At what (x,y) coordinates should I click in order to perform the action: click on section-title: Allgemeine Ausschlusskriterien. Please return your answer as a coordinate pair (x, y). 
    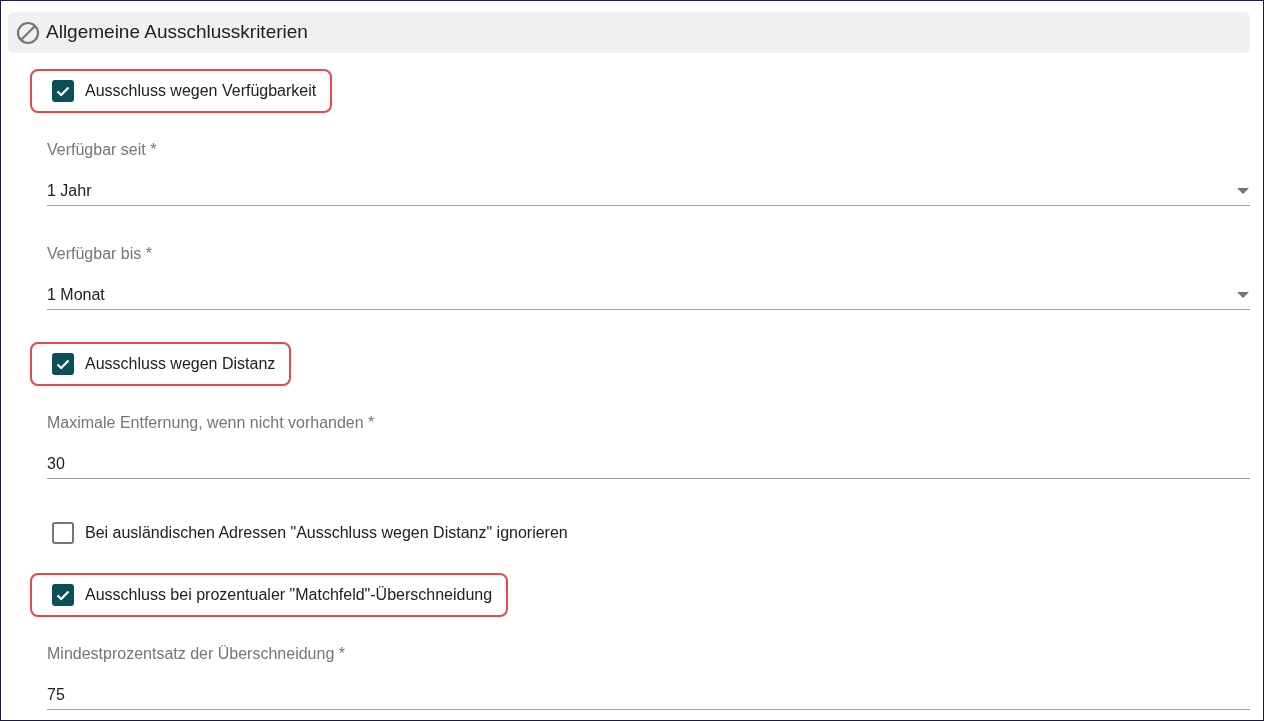
    Looking at the image, I should click on (177, 32).